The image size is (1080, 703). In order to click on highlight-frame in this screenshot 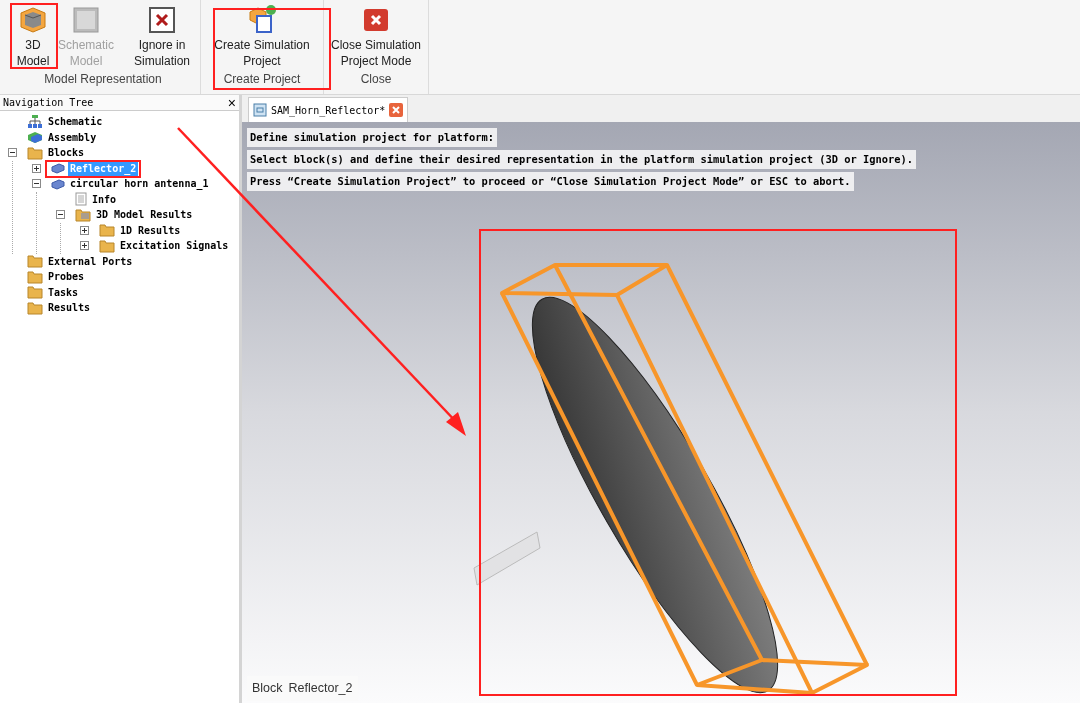, I will do `click(34, 36)`.